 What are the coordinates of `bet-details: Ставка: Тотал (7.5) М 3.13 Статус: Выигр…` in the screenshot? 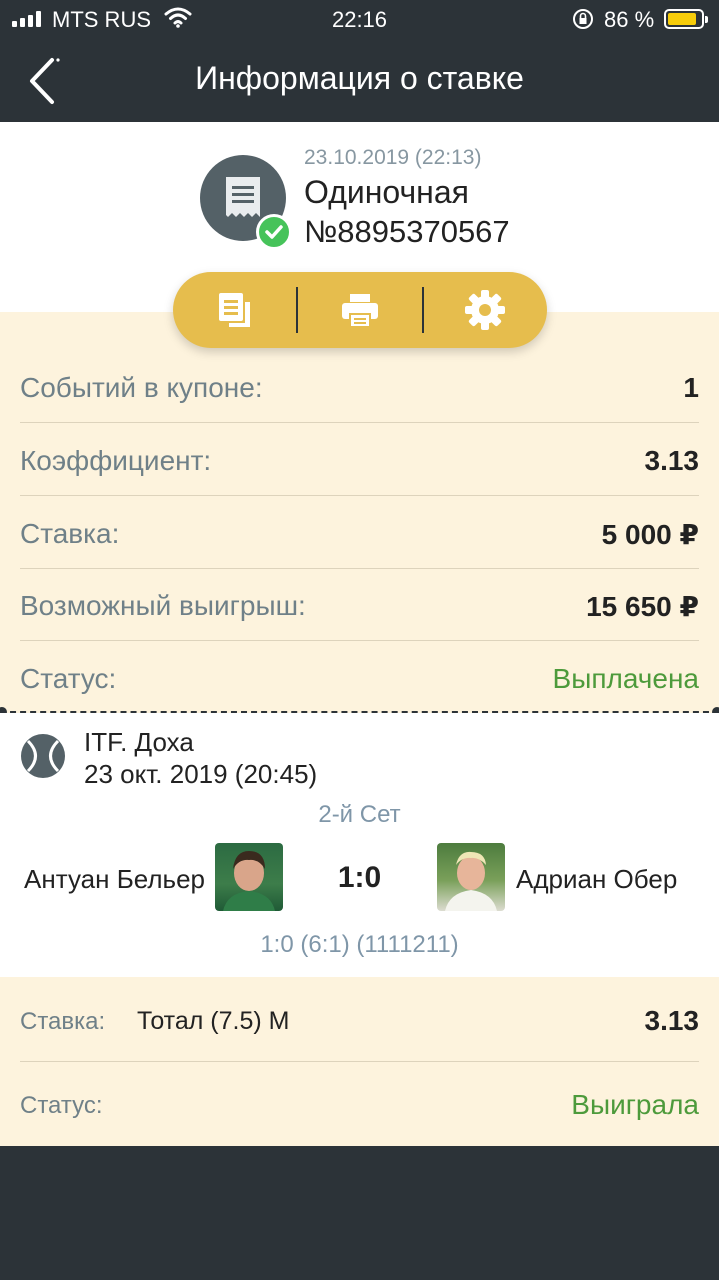 It's located at (359, 1061).